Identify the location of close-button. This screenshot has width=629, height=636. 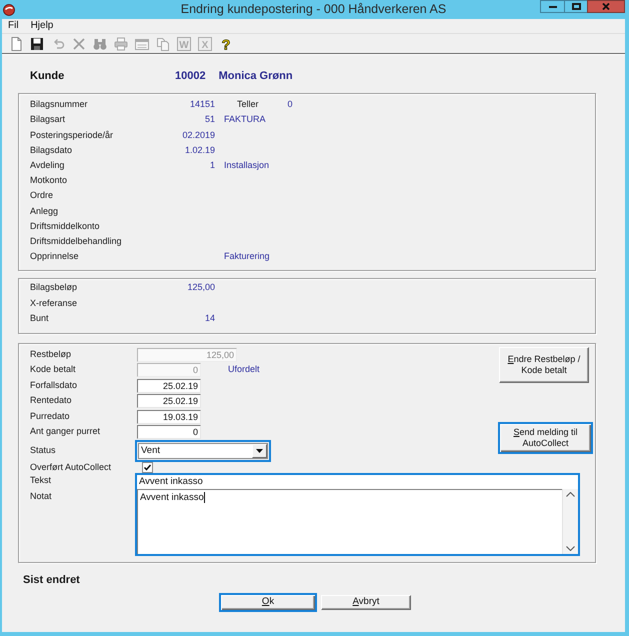
(606, 6).